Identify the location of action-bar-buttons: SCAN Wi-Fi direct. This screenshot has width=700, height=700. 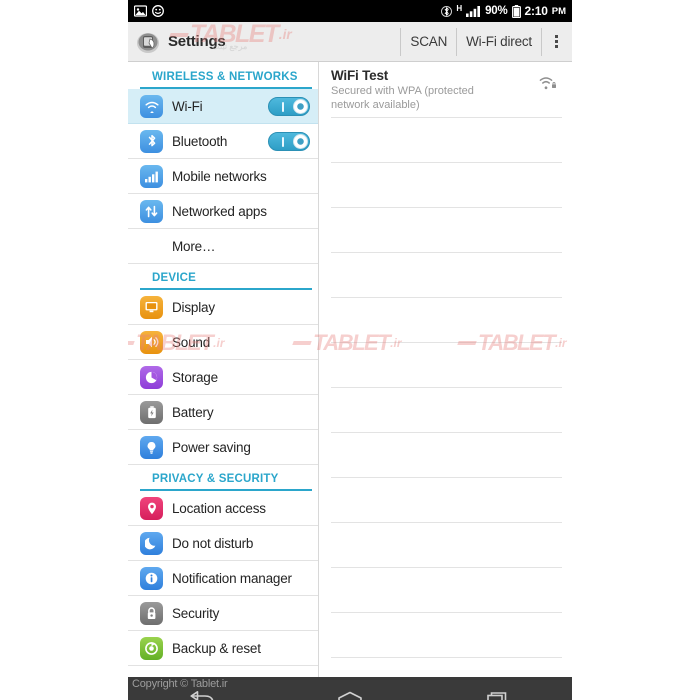
(486, 41).